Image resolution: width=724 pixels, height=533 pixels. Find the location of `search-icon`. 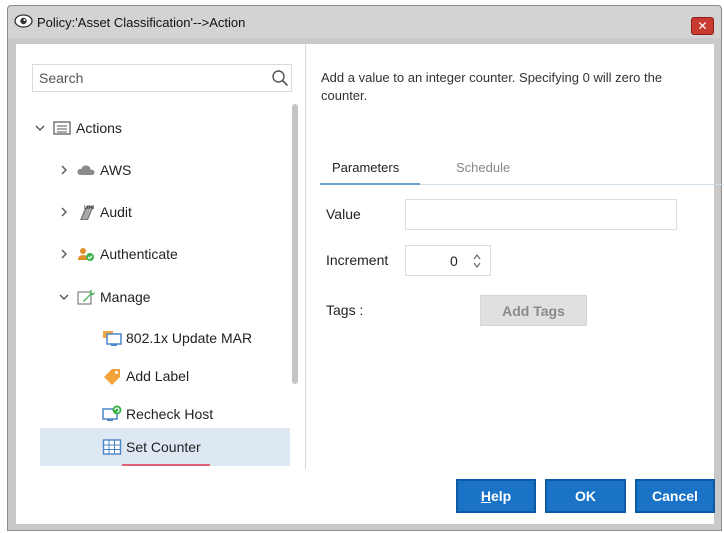

search-icon is located at coordinates (280, 78).